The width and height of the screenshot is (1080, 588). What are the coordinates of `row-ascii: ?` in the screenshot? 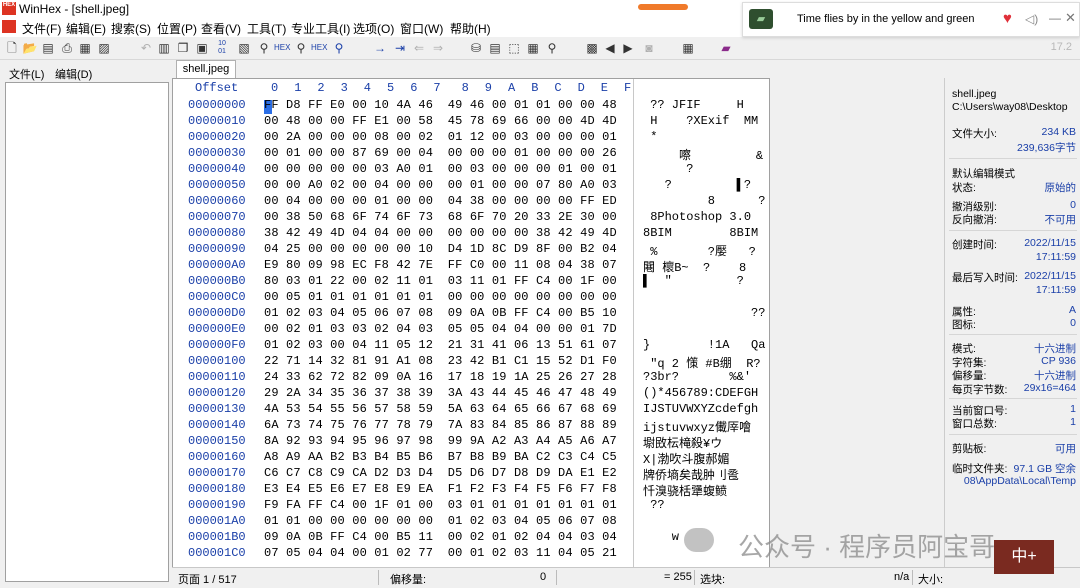 It's located at (668, 169).